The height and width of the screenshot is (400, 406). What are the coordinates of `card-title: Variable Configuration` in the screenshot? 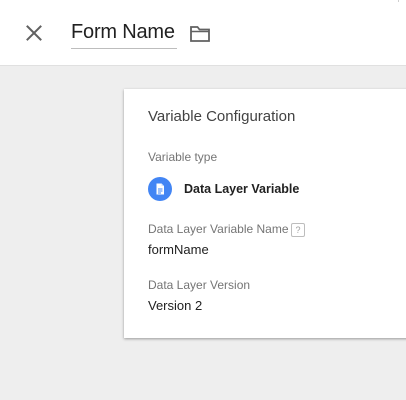 It's located at (222, 116).